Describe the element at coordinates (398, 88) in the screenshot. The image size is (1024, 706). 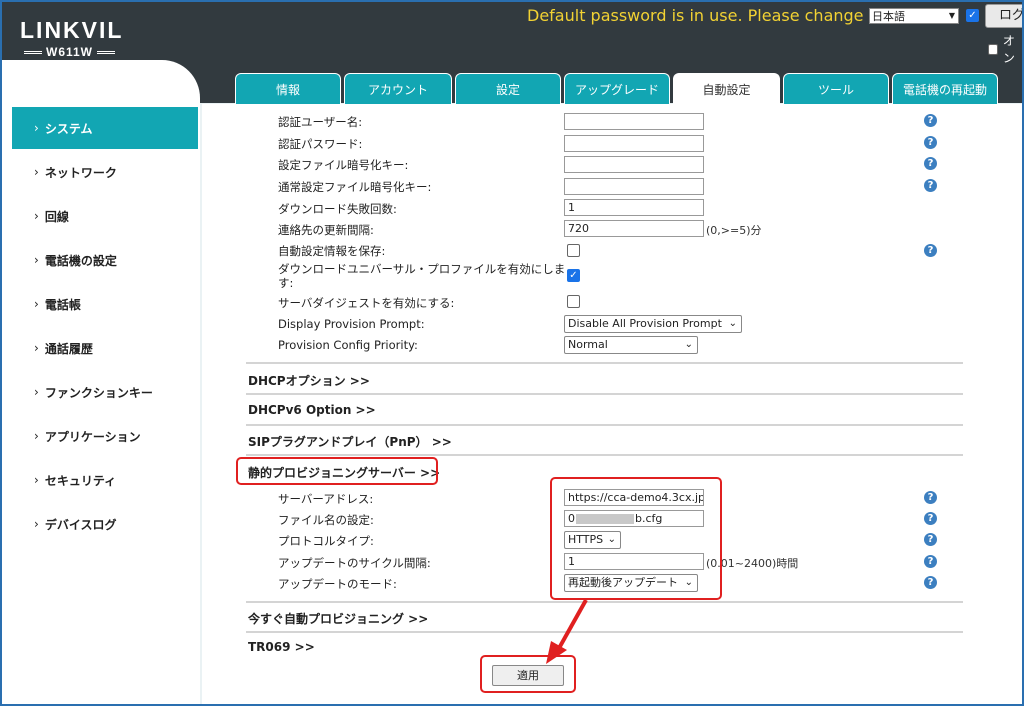
I see `tab-account: アカウント` at that location.